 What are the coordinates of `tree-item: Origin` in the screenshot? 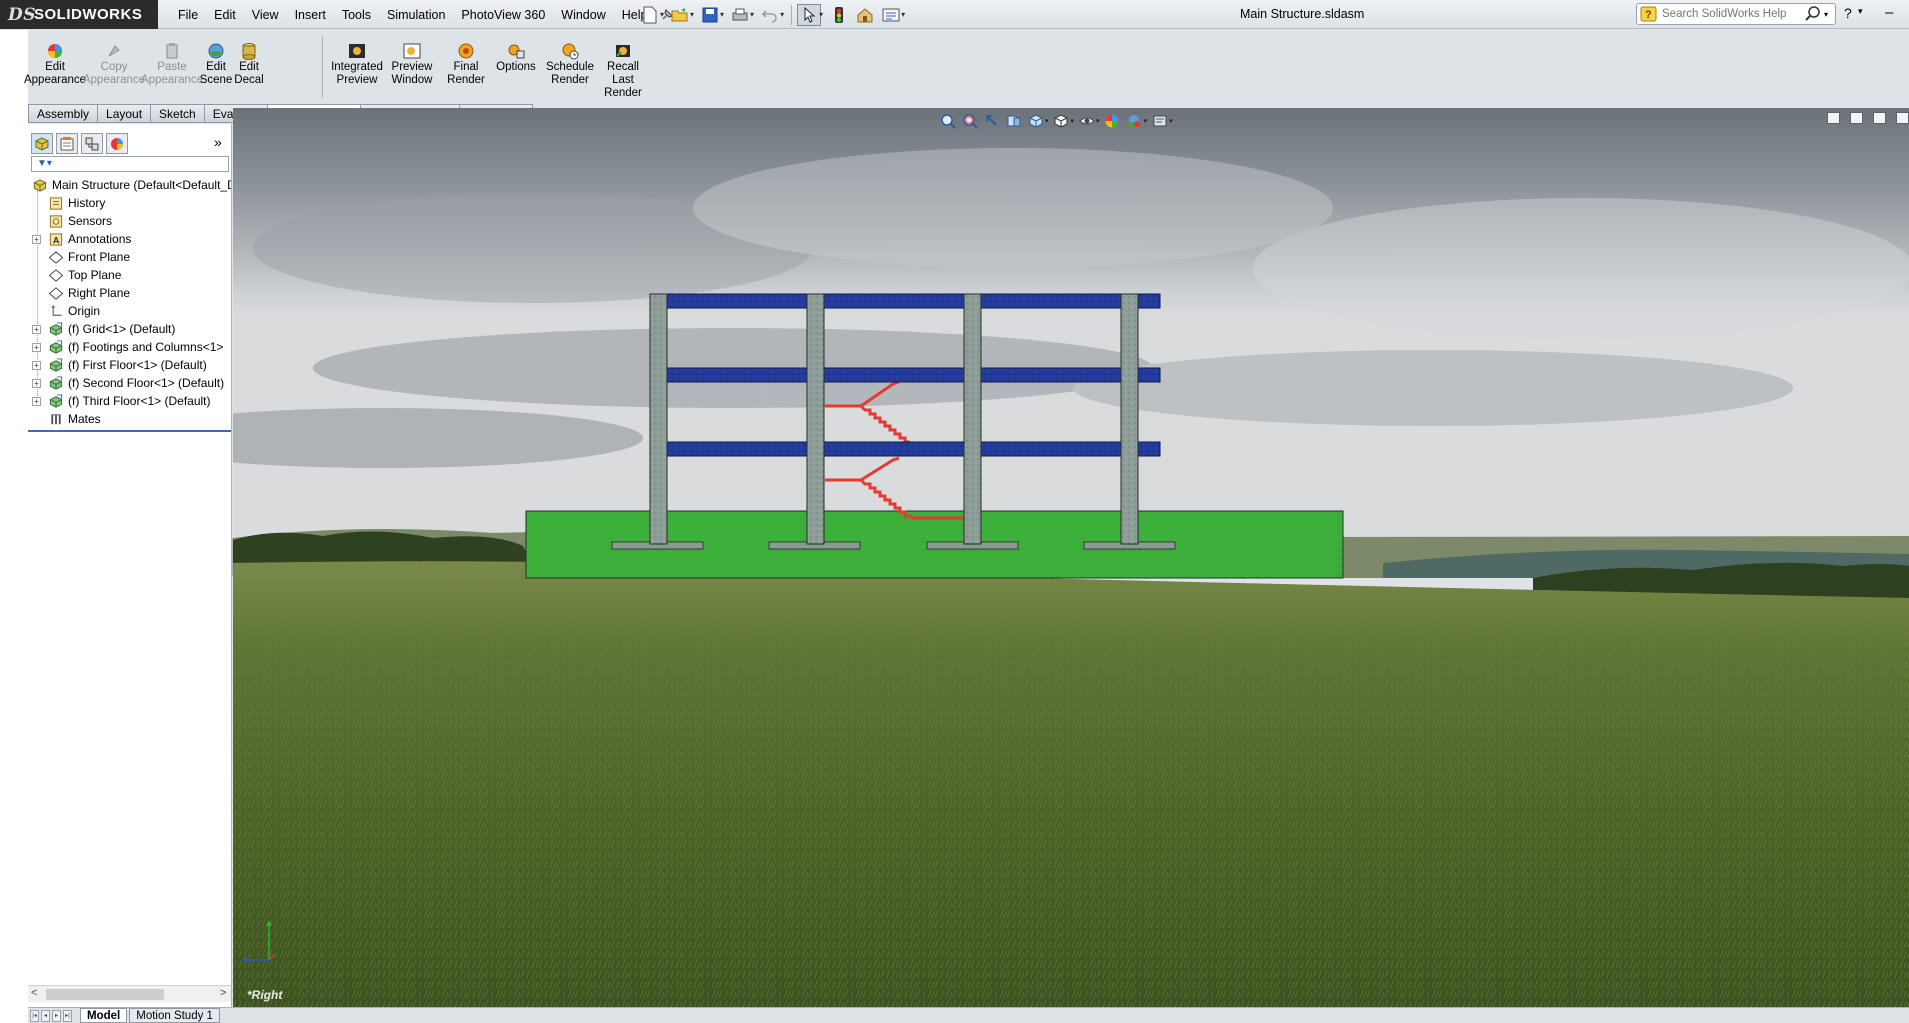 It's located at (129, 311).